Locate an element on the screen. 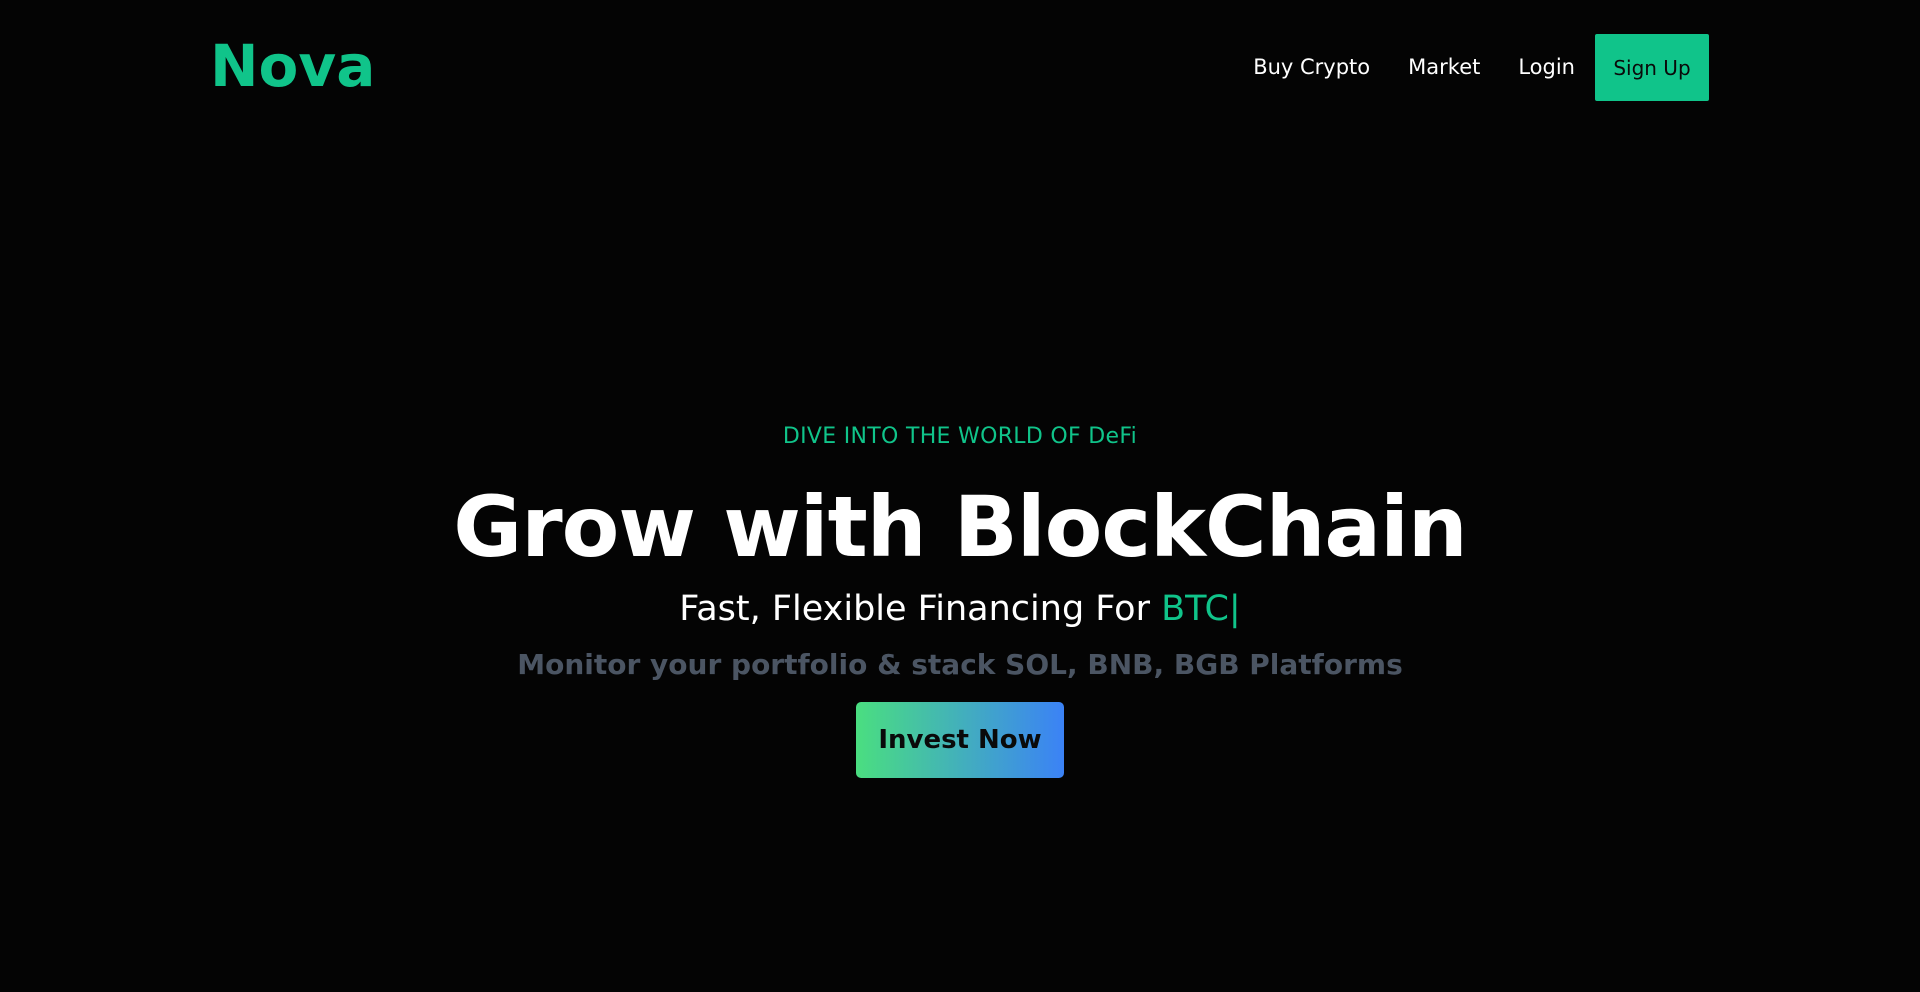 The image size is (1920, 992). invest-now-button: Invest Now is located at coordinates (960, 740).